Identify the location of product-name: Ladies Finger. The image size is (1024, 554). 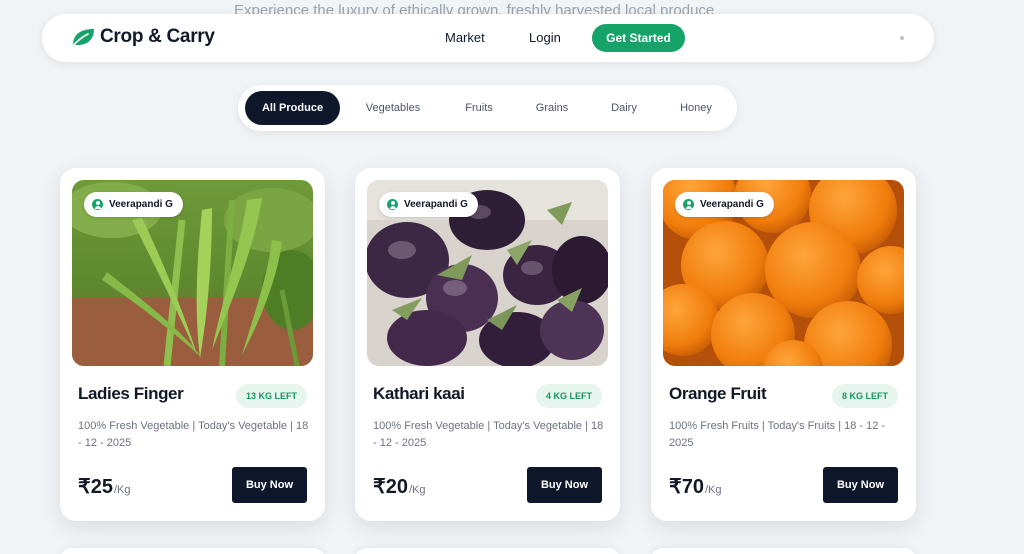
(131, 393).